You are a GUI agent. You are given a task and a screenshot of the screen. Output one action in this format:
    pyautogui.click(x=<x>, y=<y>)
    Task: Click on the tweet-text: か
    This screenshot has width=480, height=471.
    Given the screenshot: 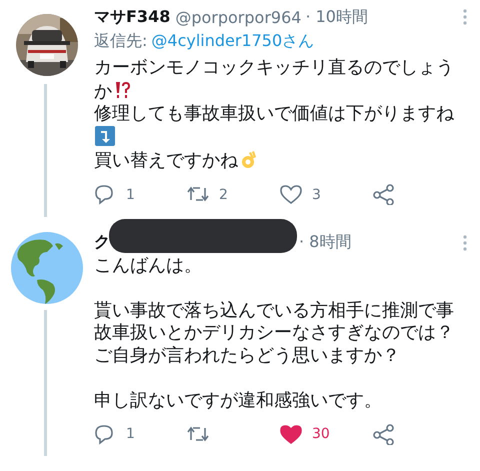 What is the action you would take?
    pyautogui.click(x=103, y=91)
    